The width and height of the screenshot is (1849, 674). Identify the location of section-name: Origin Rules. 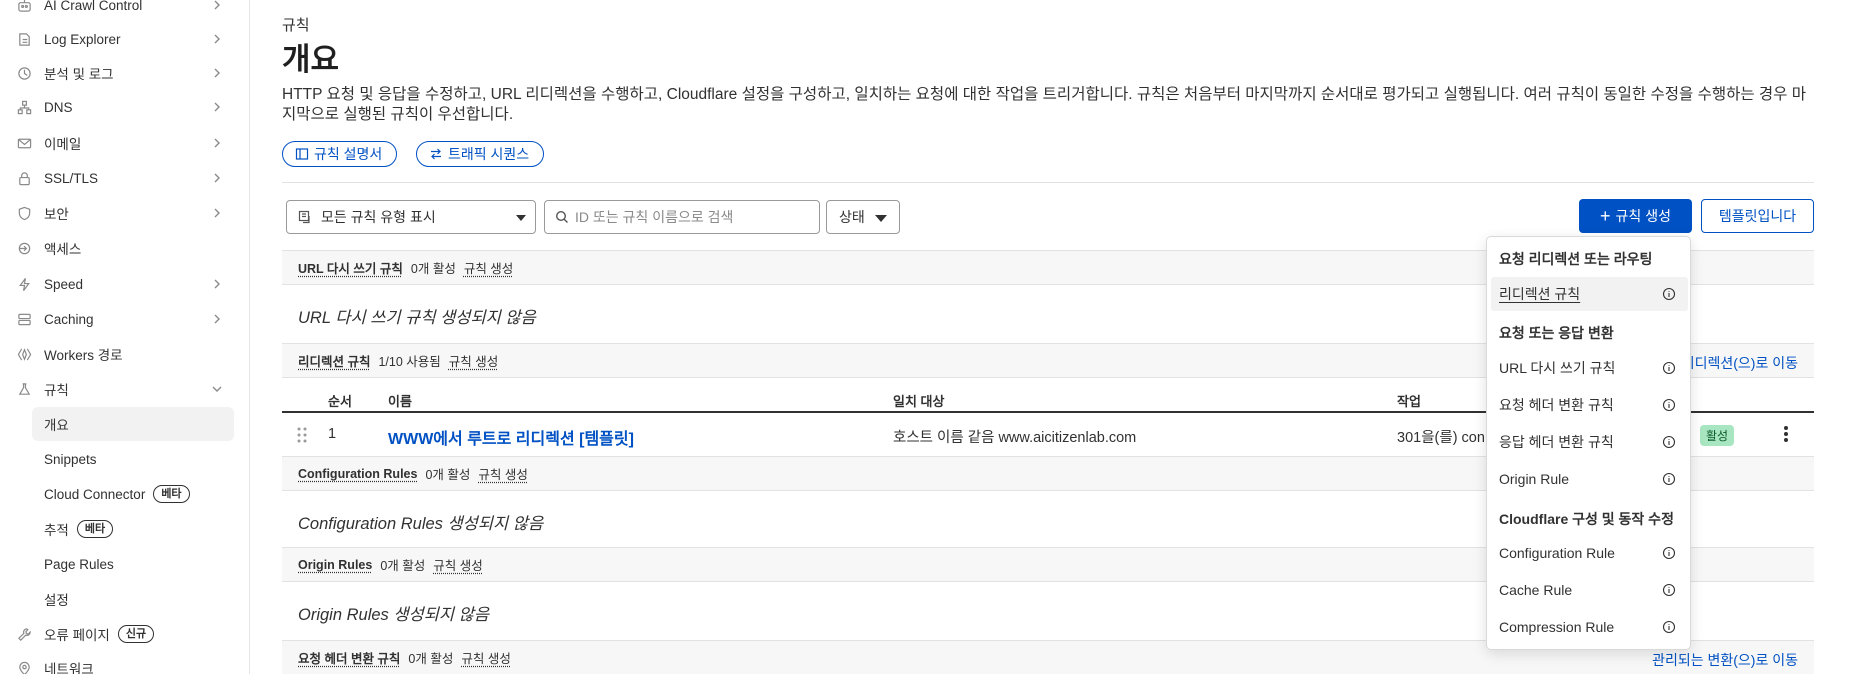
(335, 565).